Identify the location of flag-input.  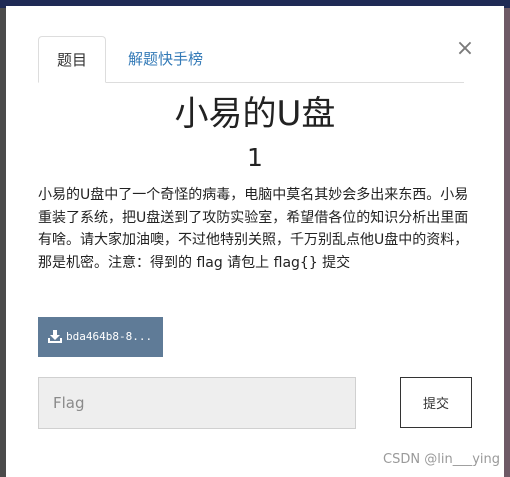
(197, 403).